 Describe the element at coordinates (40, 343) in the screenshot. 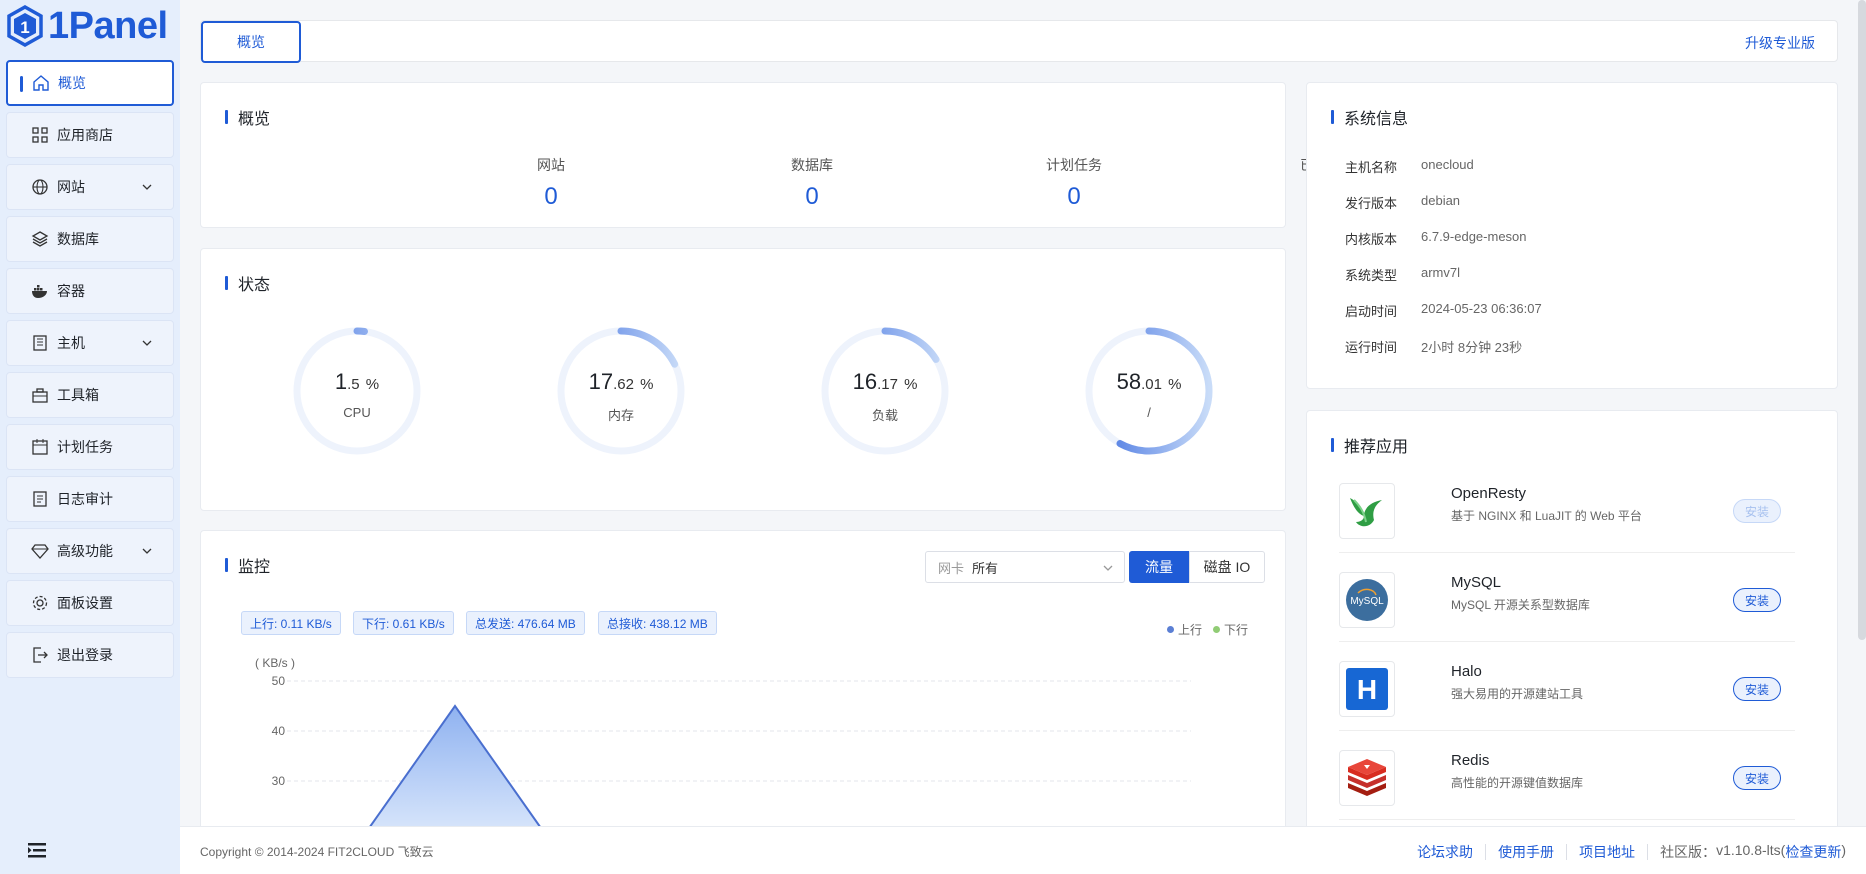

I see `building-icon` at that location.